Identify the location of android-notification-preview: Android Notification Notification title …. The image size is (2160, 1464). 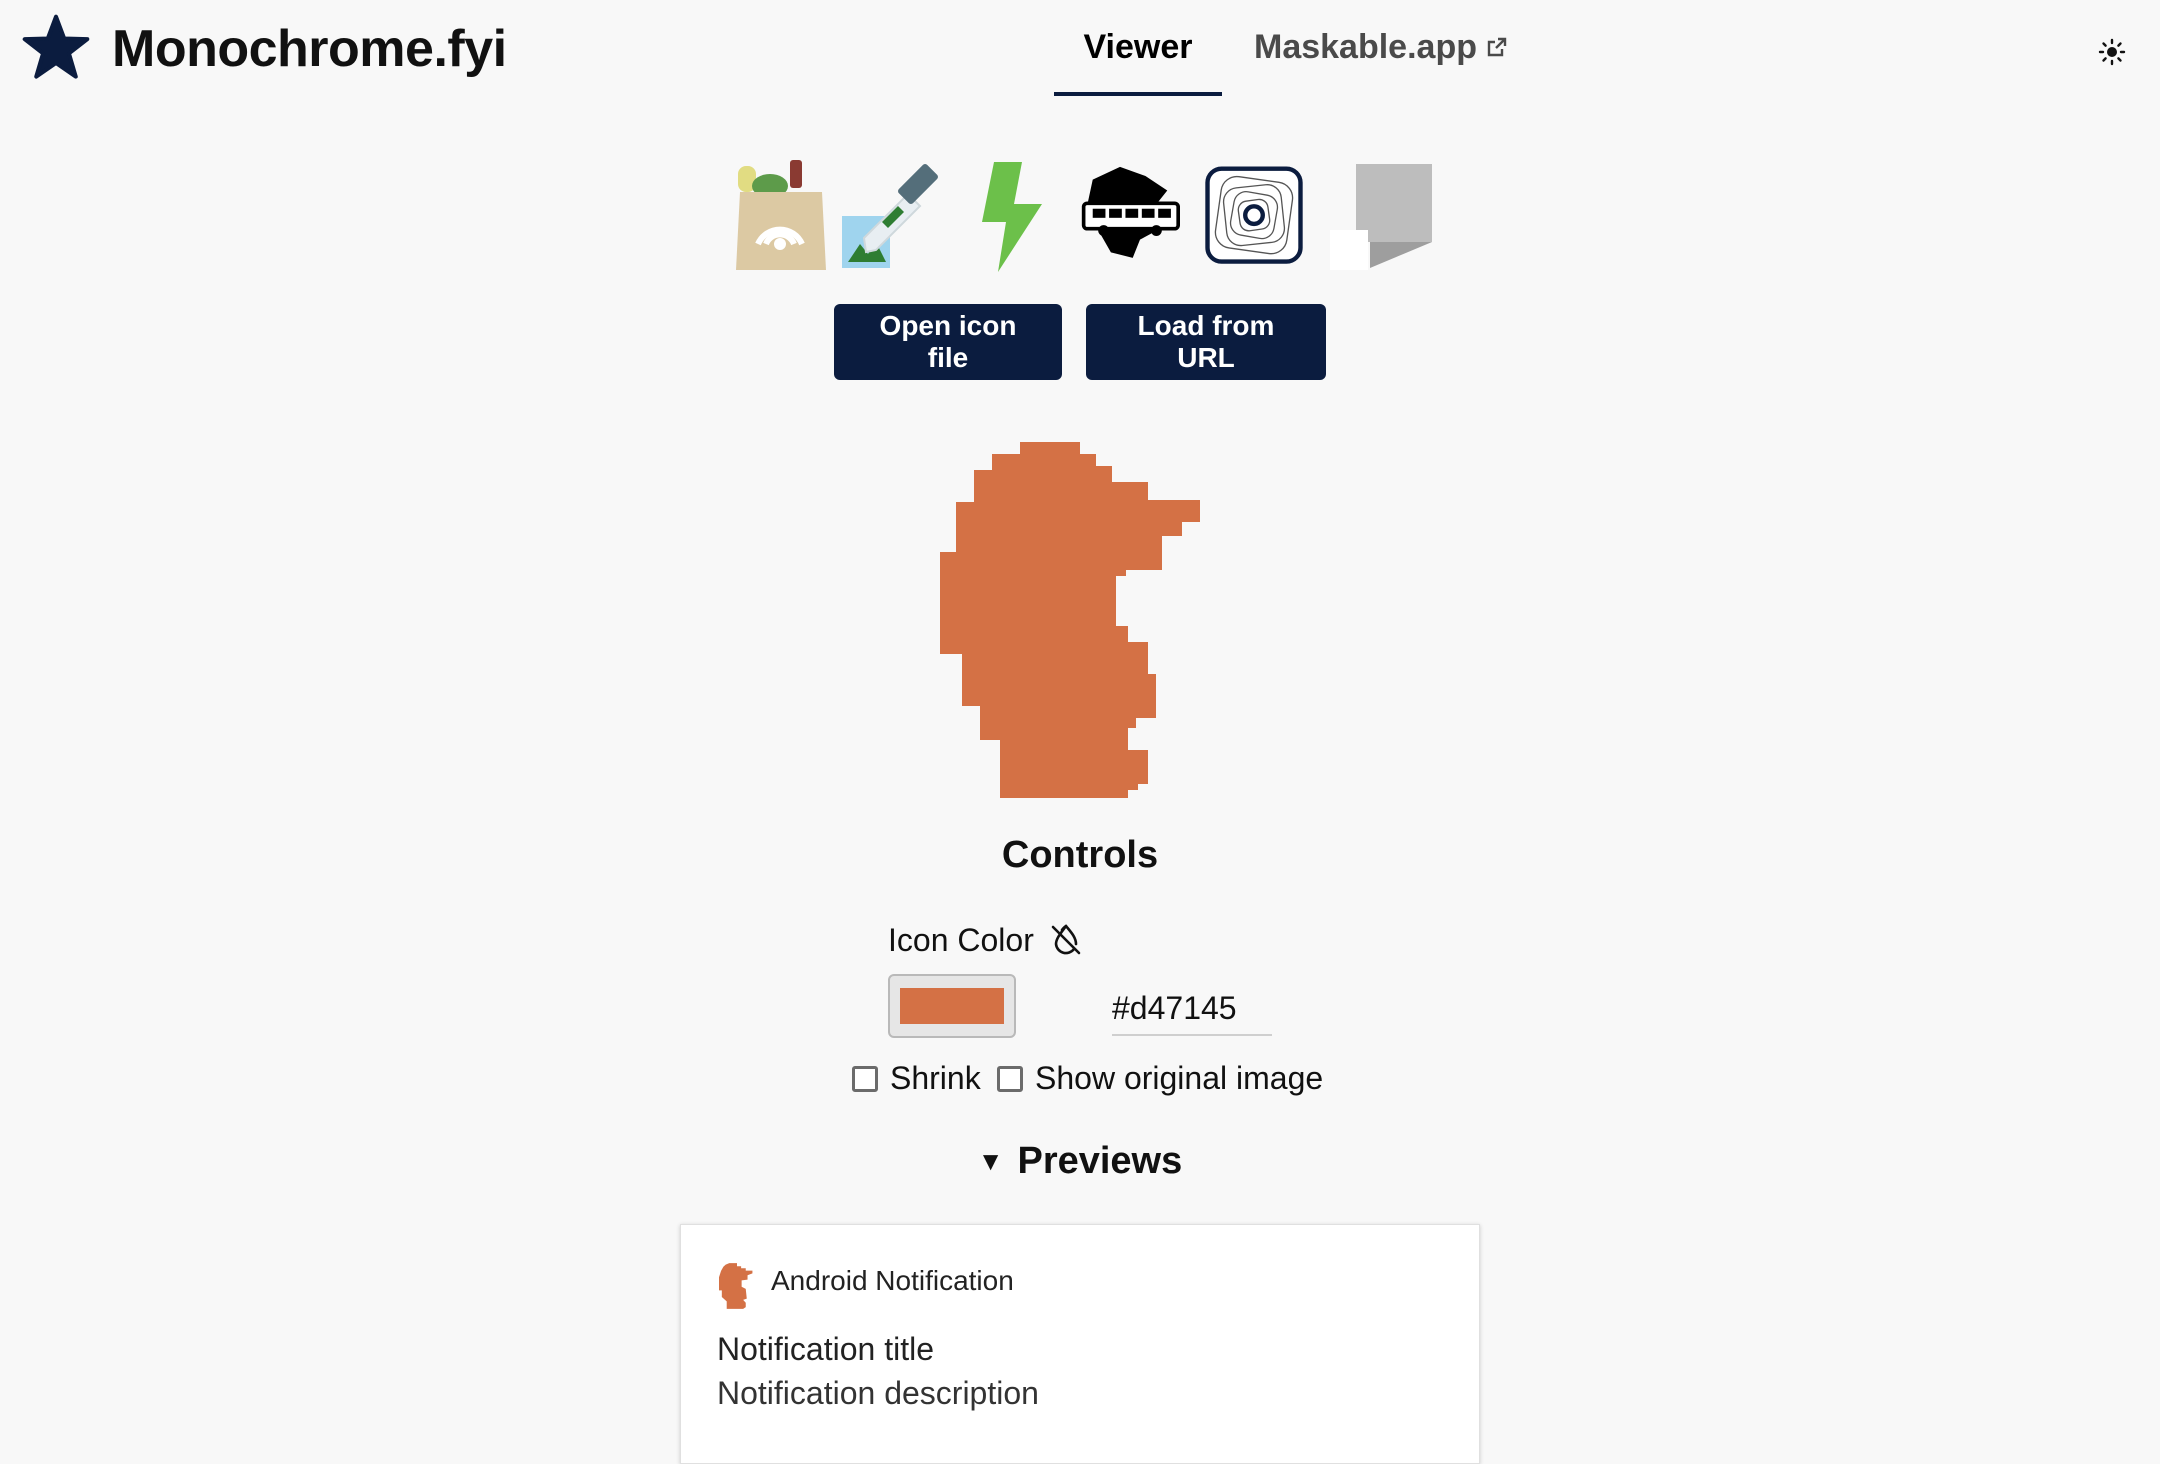
(1080, 1344).